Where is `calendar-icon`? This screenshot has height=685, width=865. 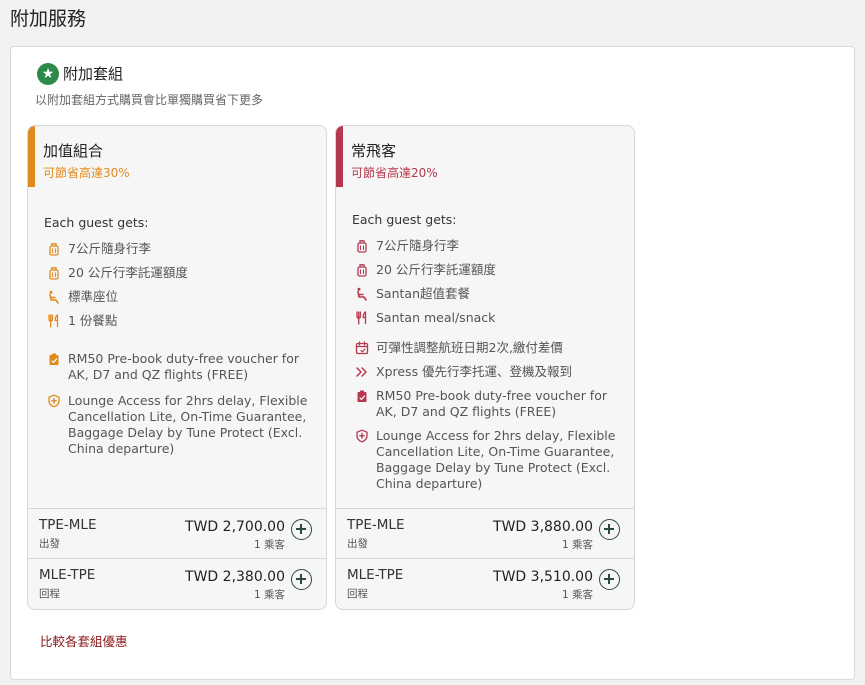 calendar-icon is located at coordinates (362, 348).